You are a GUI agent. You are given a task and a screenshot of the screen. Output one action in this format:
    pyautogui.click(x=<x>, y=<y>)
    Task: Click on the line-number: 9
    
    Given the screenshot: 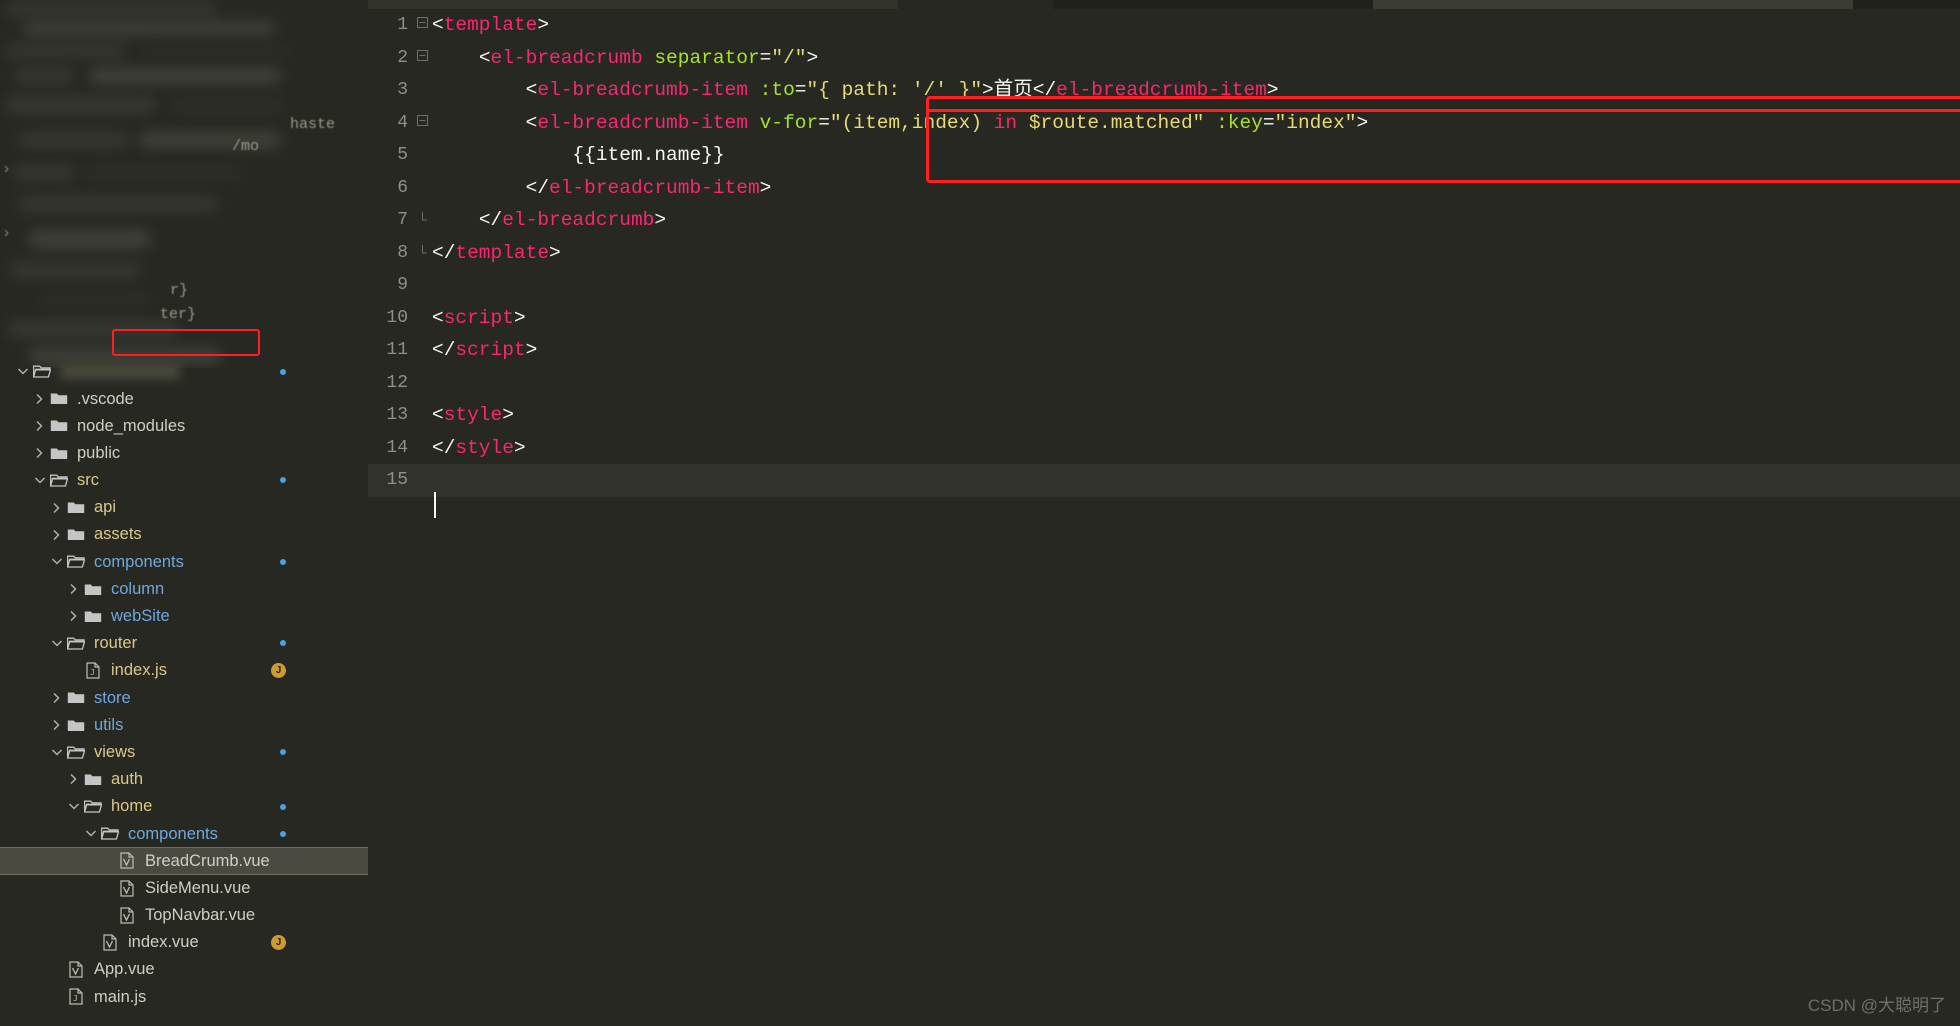 What is the action you would take?
    pyautogui.click(x=402, y=285)
    